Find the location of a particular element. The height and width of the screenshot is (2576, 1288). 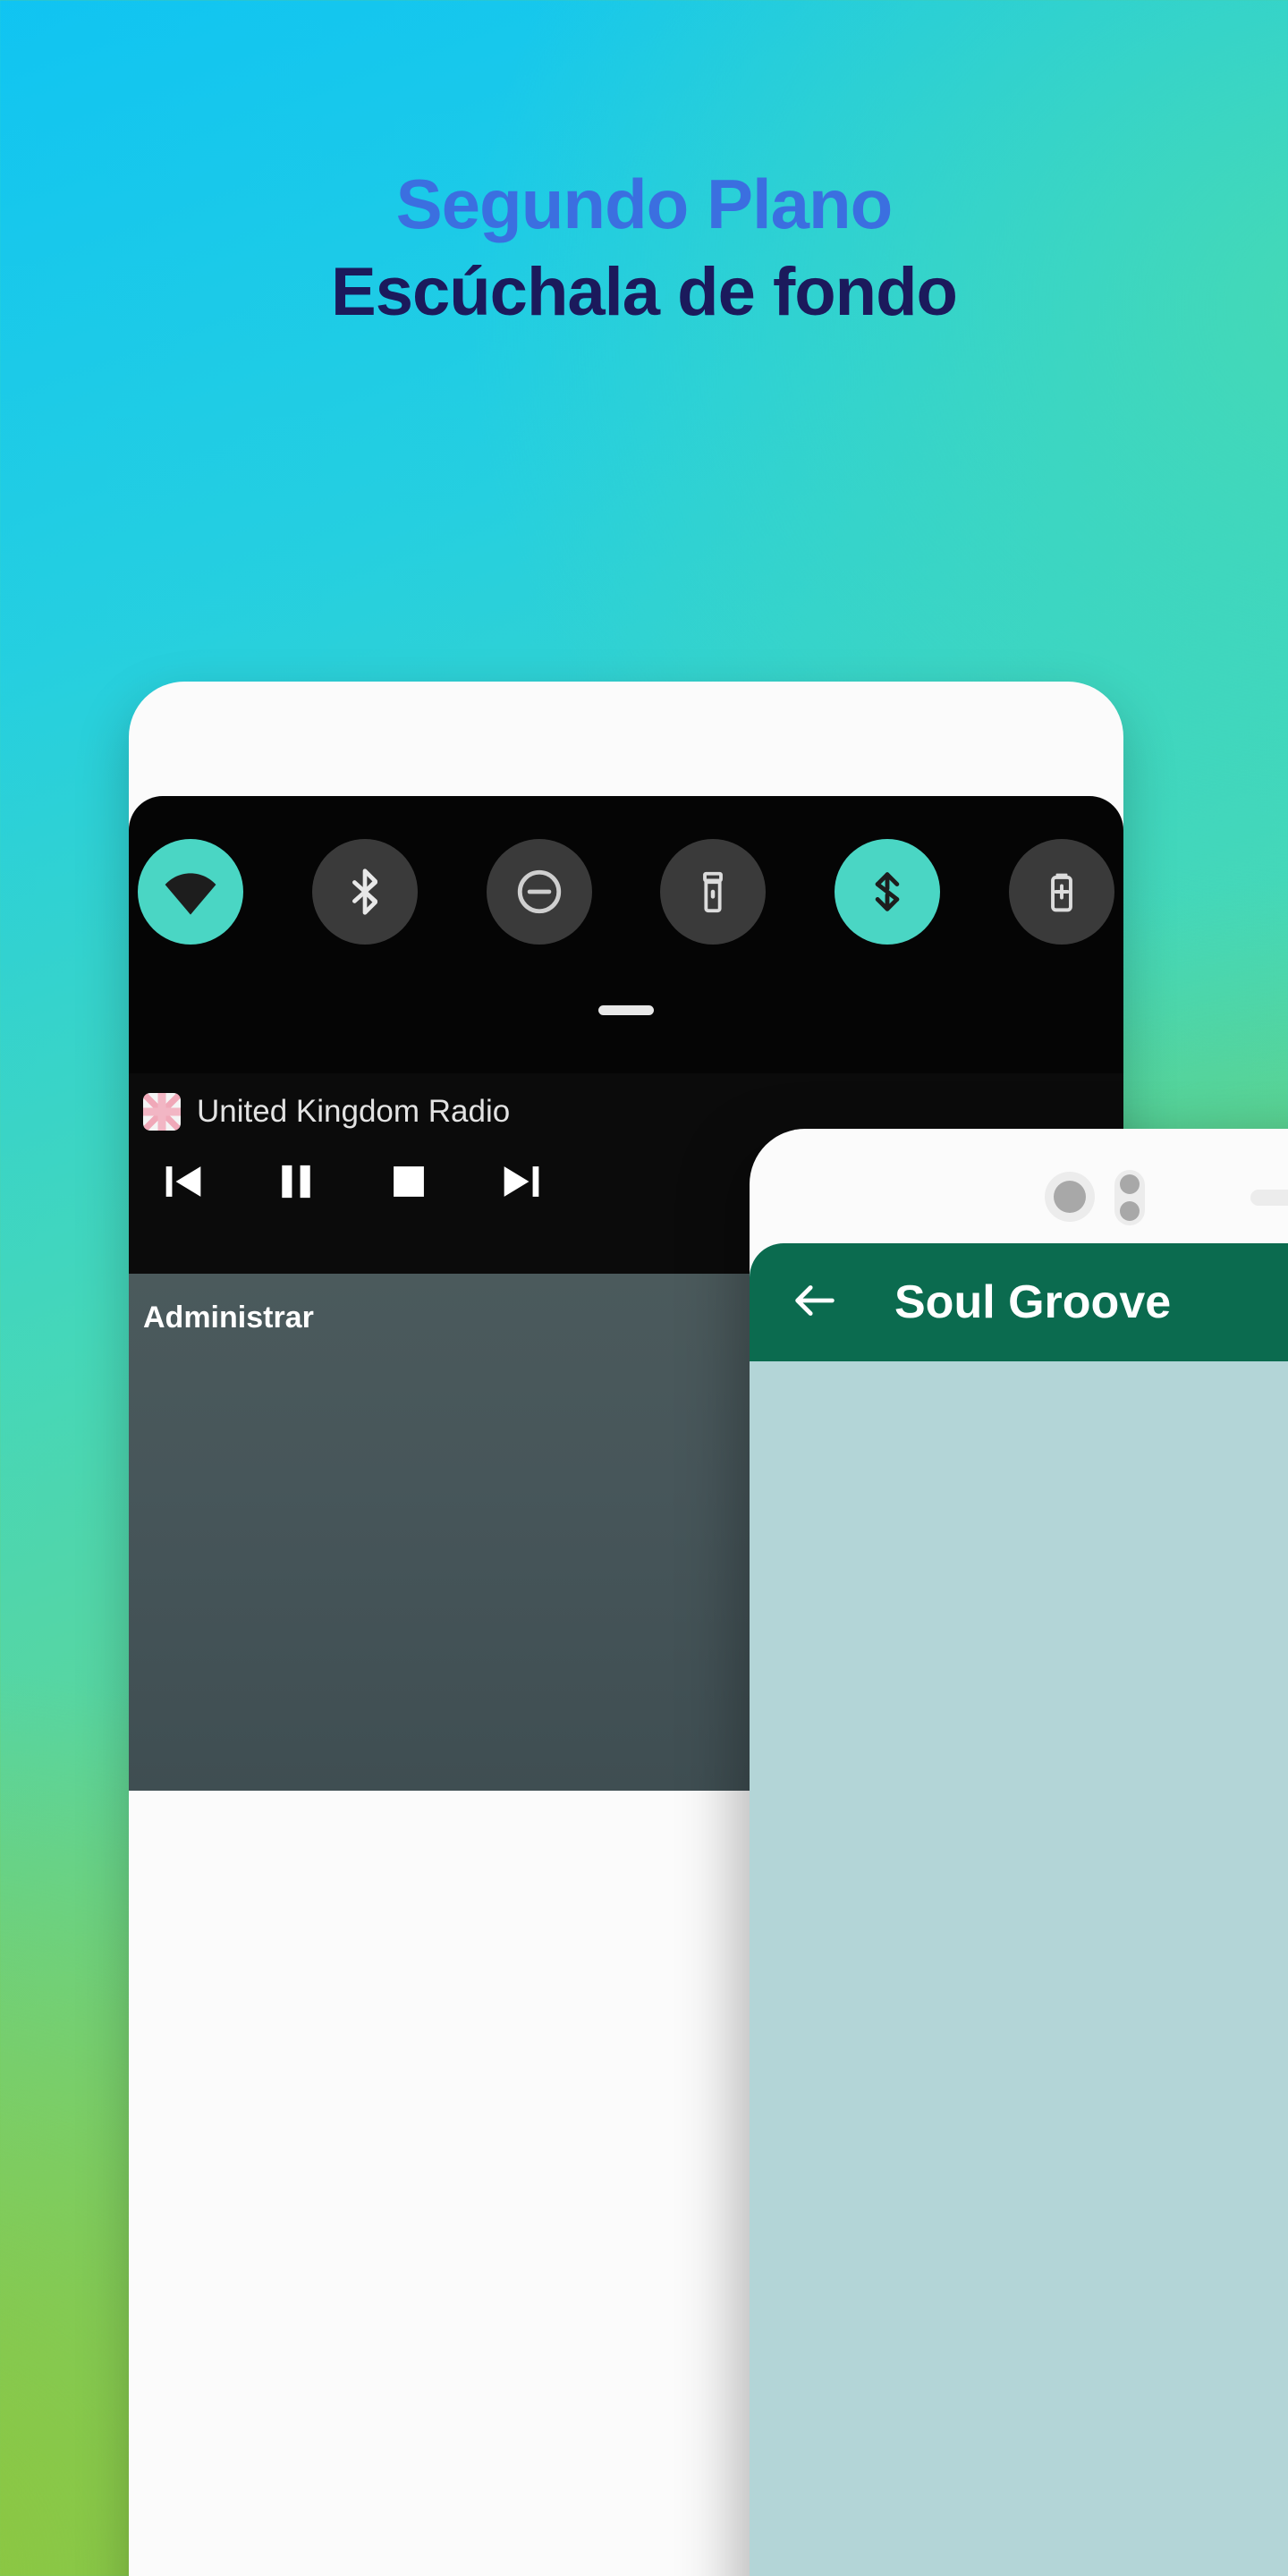

media-previous-button is located at coordinates (183, 1184).